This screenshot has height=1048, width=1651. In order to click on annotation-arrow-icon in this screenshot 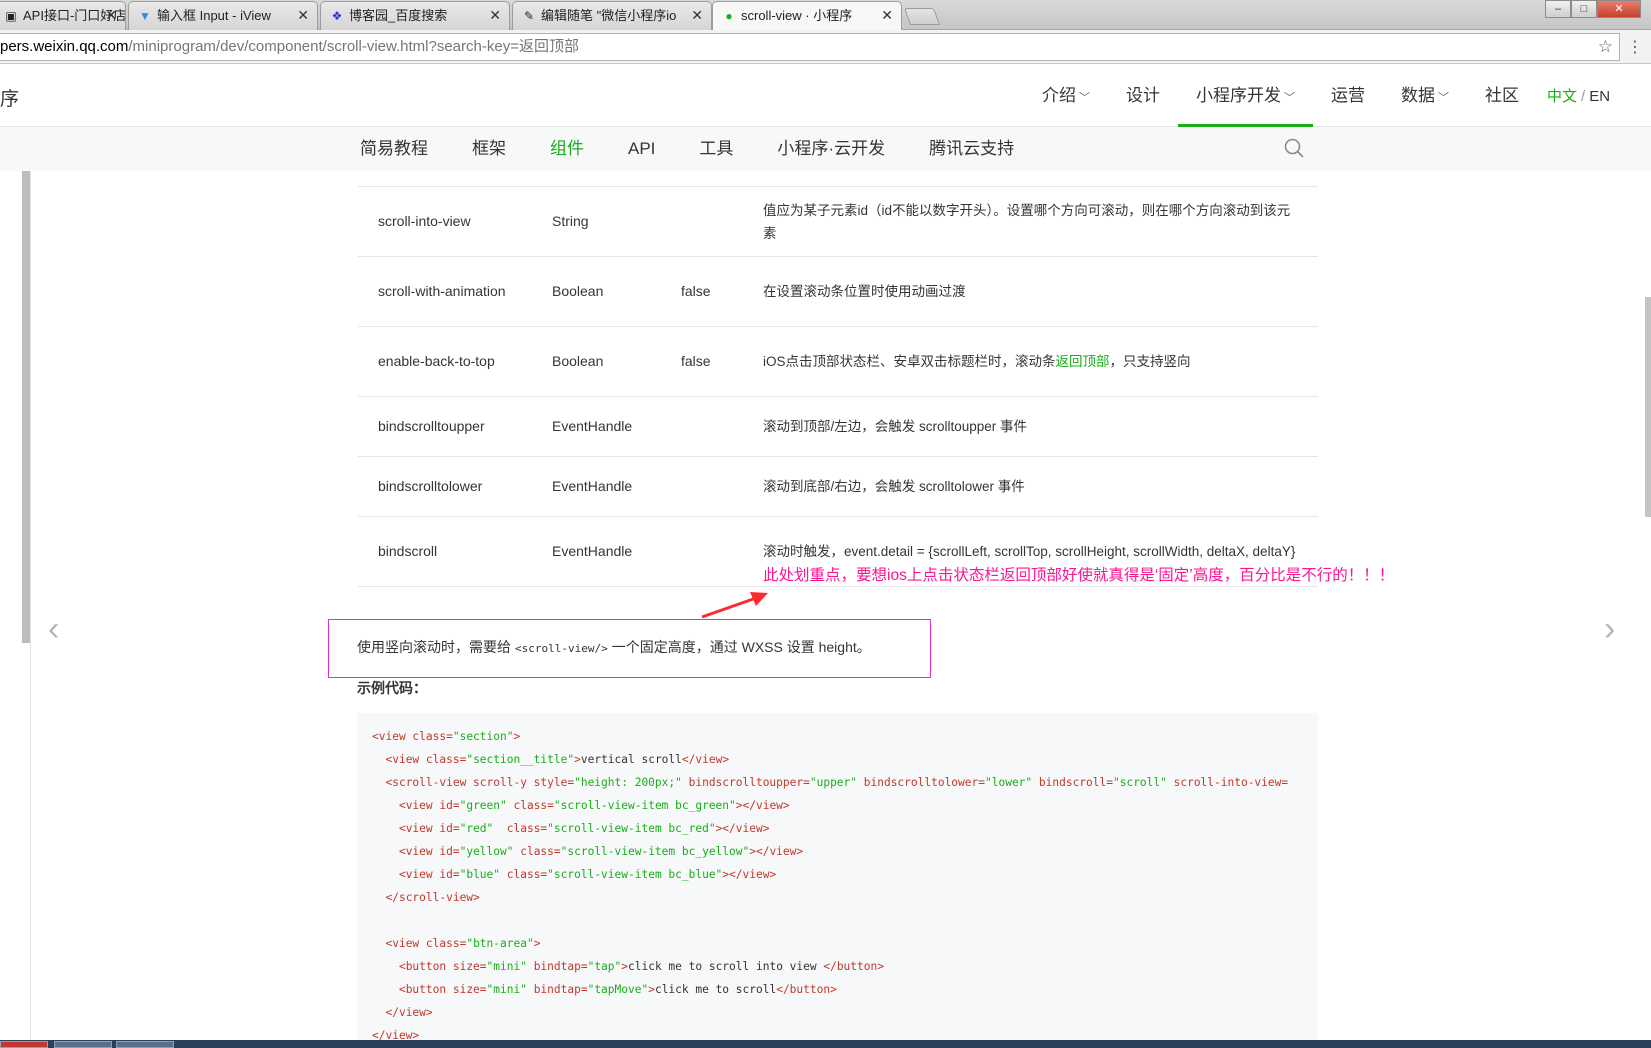, I will do `click(734, 605)`.